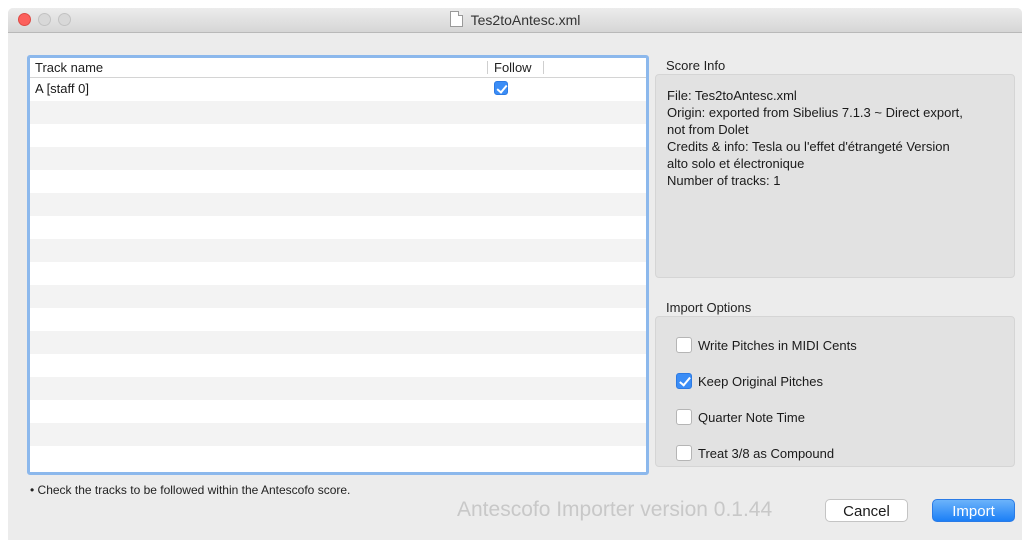 Image resolution: width=1022 pixels, height=540 pixels. I want to click on import-option: Quarter Note Time, so click(740, 417).